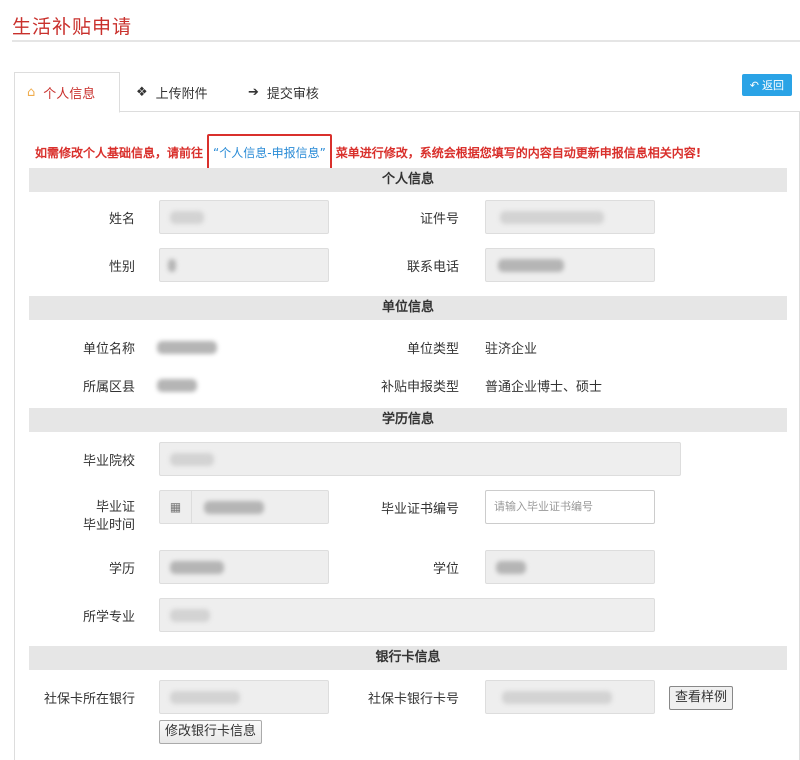 This screenshot has height=760, width=800. What do you see at coordinates (432, 267) in the screenshot?
I see `phone-label: 联系电话` at bounding box center [432, 267].